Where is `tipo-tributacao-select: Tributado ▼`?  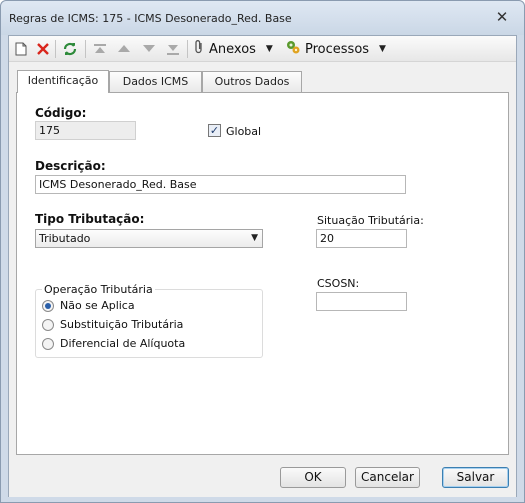 tipo-tributacao-select: Tributado ▼ is located at coordinates (149, 238).